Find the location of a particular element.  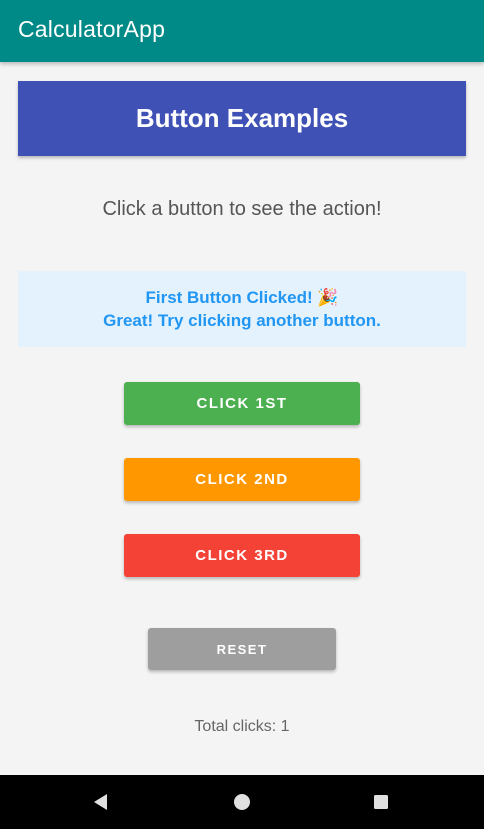

app-title: CalculatorApp is located at coordinates (92, 29).